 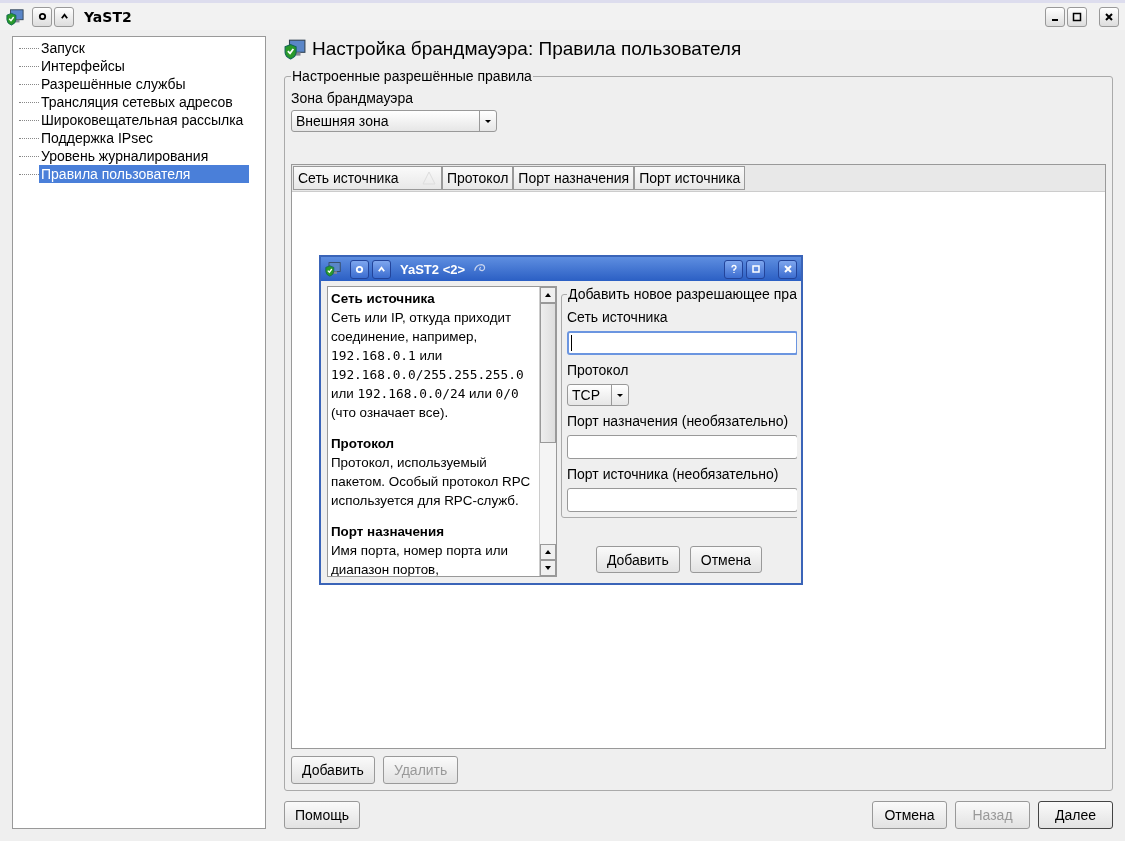 I want to click on dialog-button: Добавить, so click(x=637, y=559).